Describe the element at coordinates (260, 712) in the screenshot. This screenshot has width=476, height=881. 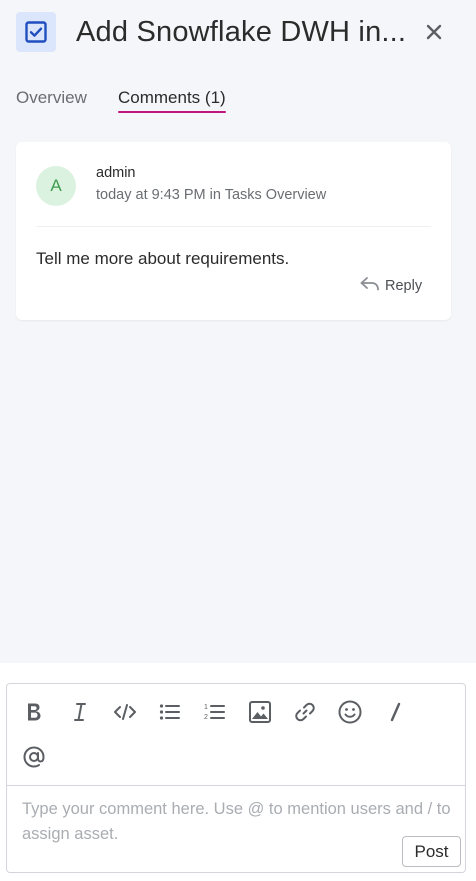
I see `image-icon` at that location.